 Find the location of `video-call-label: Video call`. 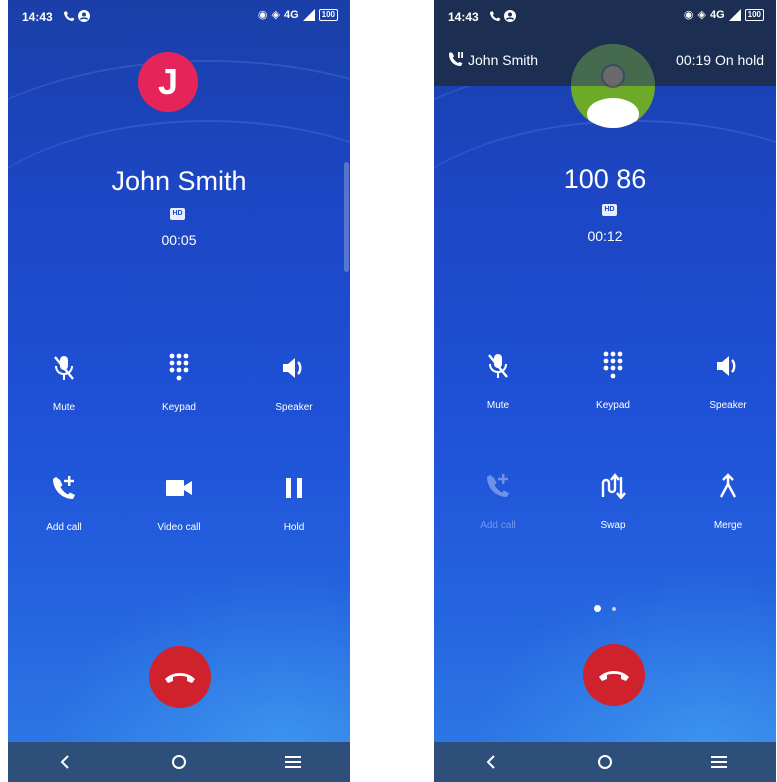

video-call-label: Video call is located at coordinates (179, 527).